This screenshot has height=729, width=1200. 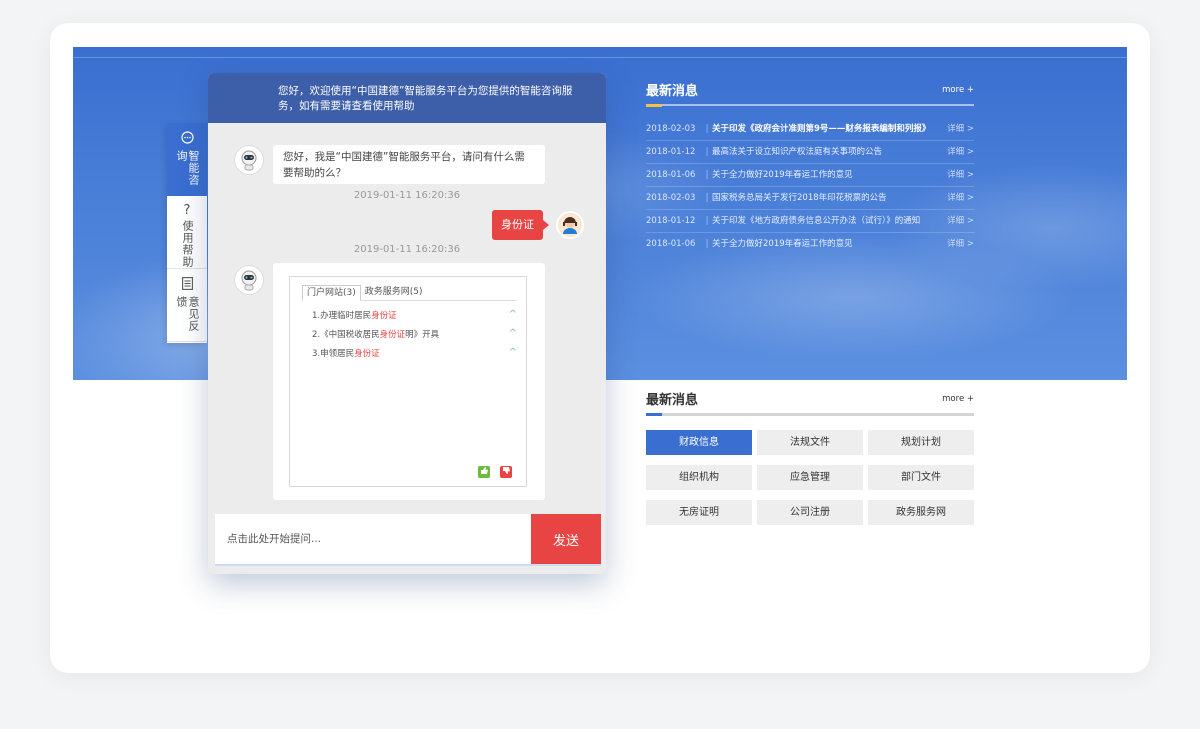 What do you see at coordinates (600, 57) in the screenshot?
I see `banner-divider` at bounding box center [600, 57].